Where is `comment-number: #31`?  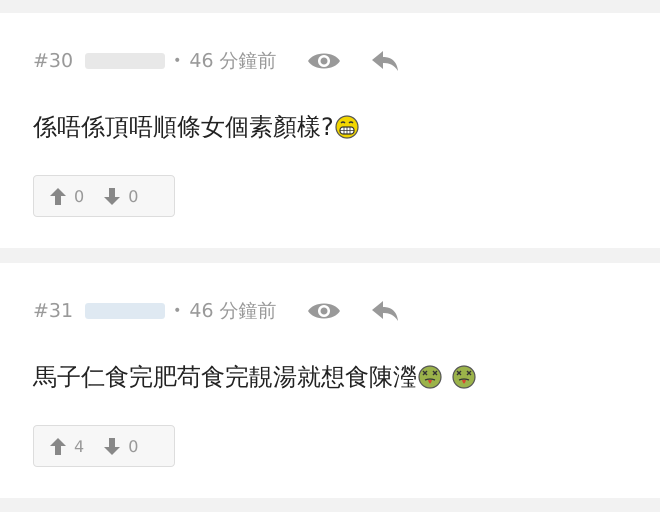 comment-number: #31 is located at coordinates (53, 311).